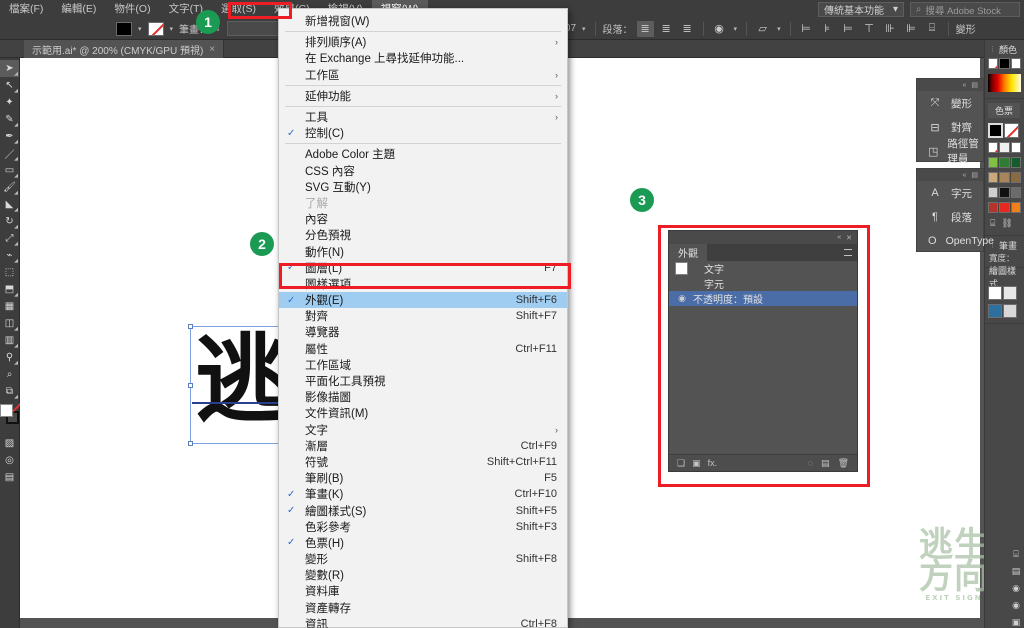 The width and height of the screenshot is (1024, 628). What do you see at coordinates (890, 29) in the screenshot?
I see `distribute-icon: ⊪` at bounding box center [890, 29].